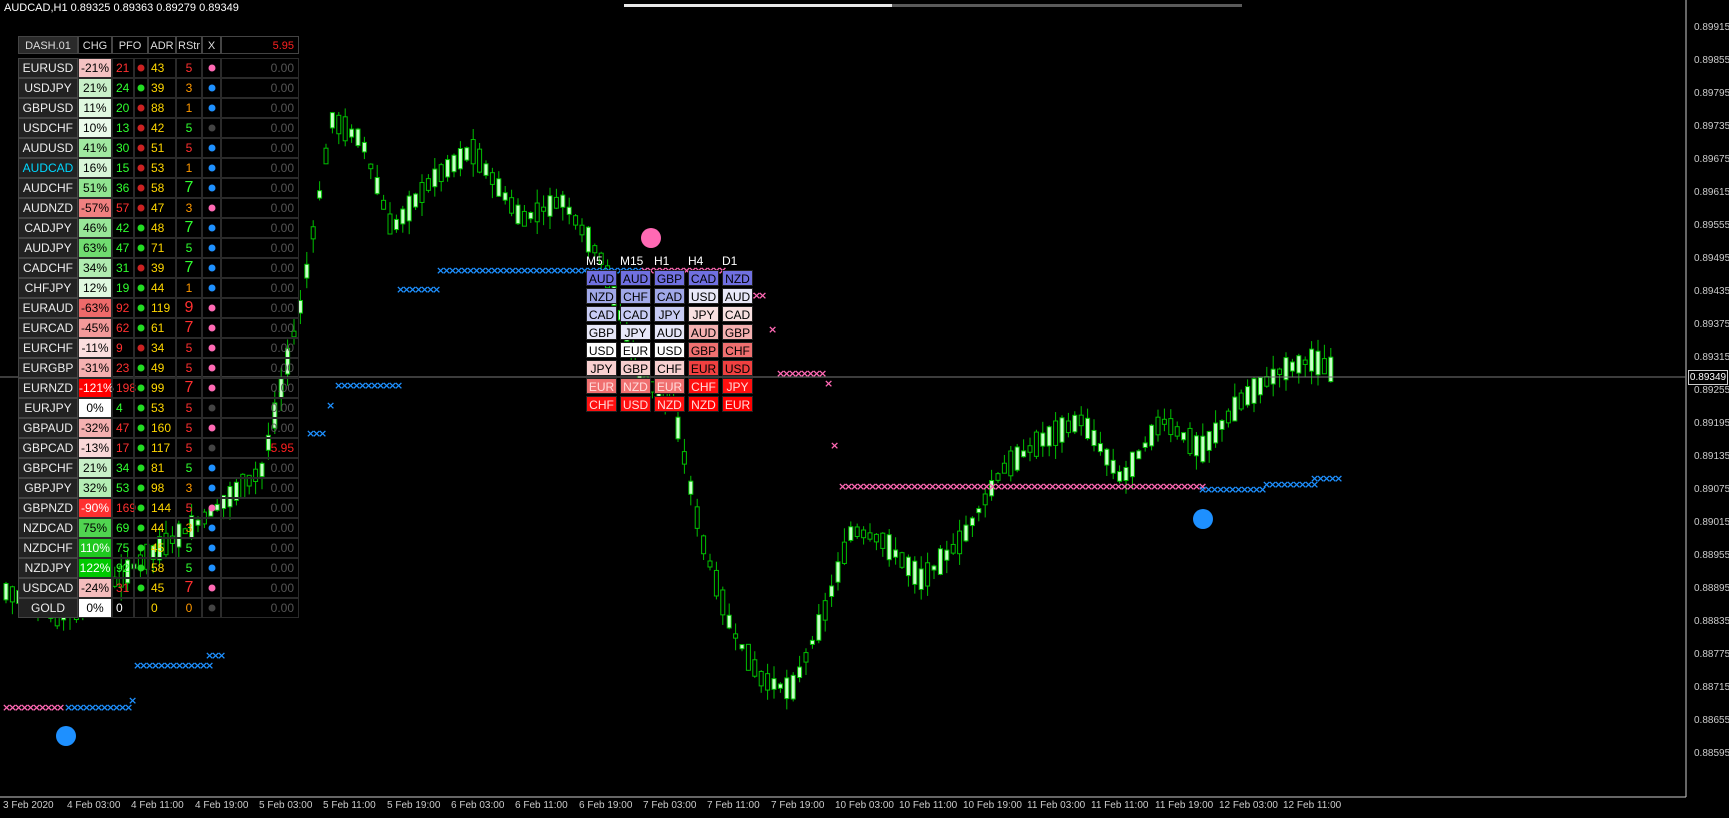 The image size is (1729, 818). What do you see at coordinates (758, 5) in the screenshot?
I see `scroll-thumb` at bounding box center [758, 5].